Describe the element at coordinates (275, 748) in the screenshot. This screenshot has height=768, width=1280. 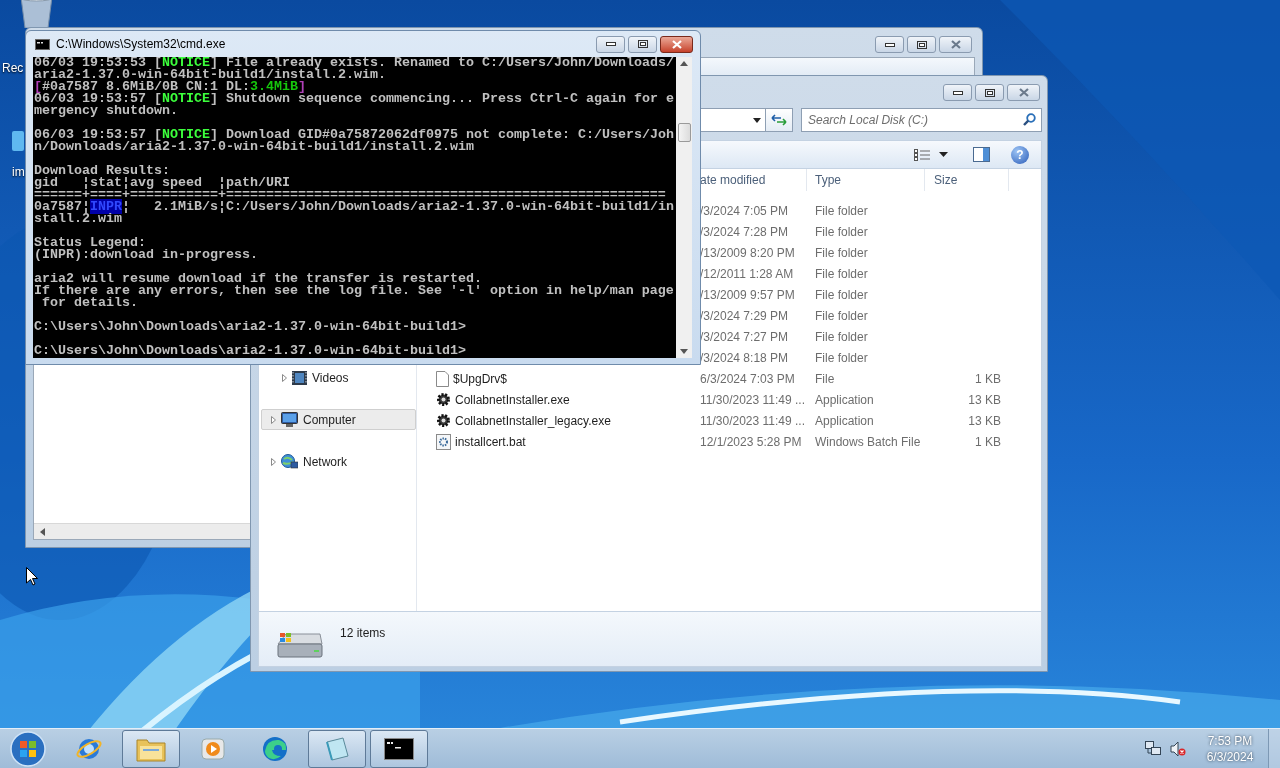
I see `browser-icon` at that location.